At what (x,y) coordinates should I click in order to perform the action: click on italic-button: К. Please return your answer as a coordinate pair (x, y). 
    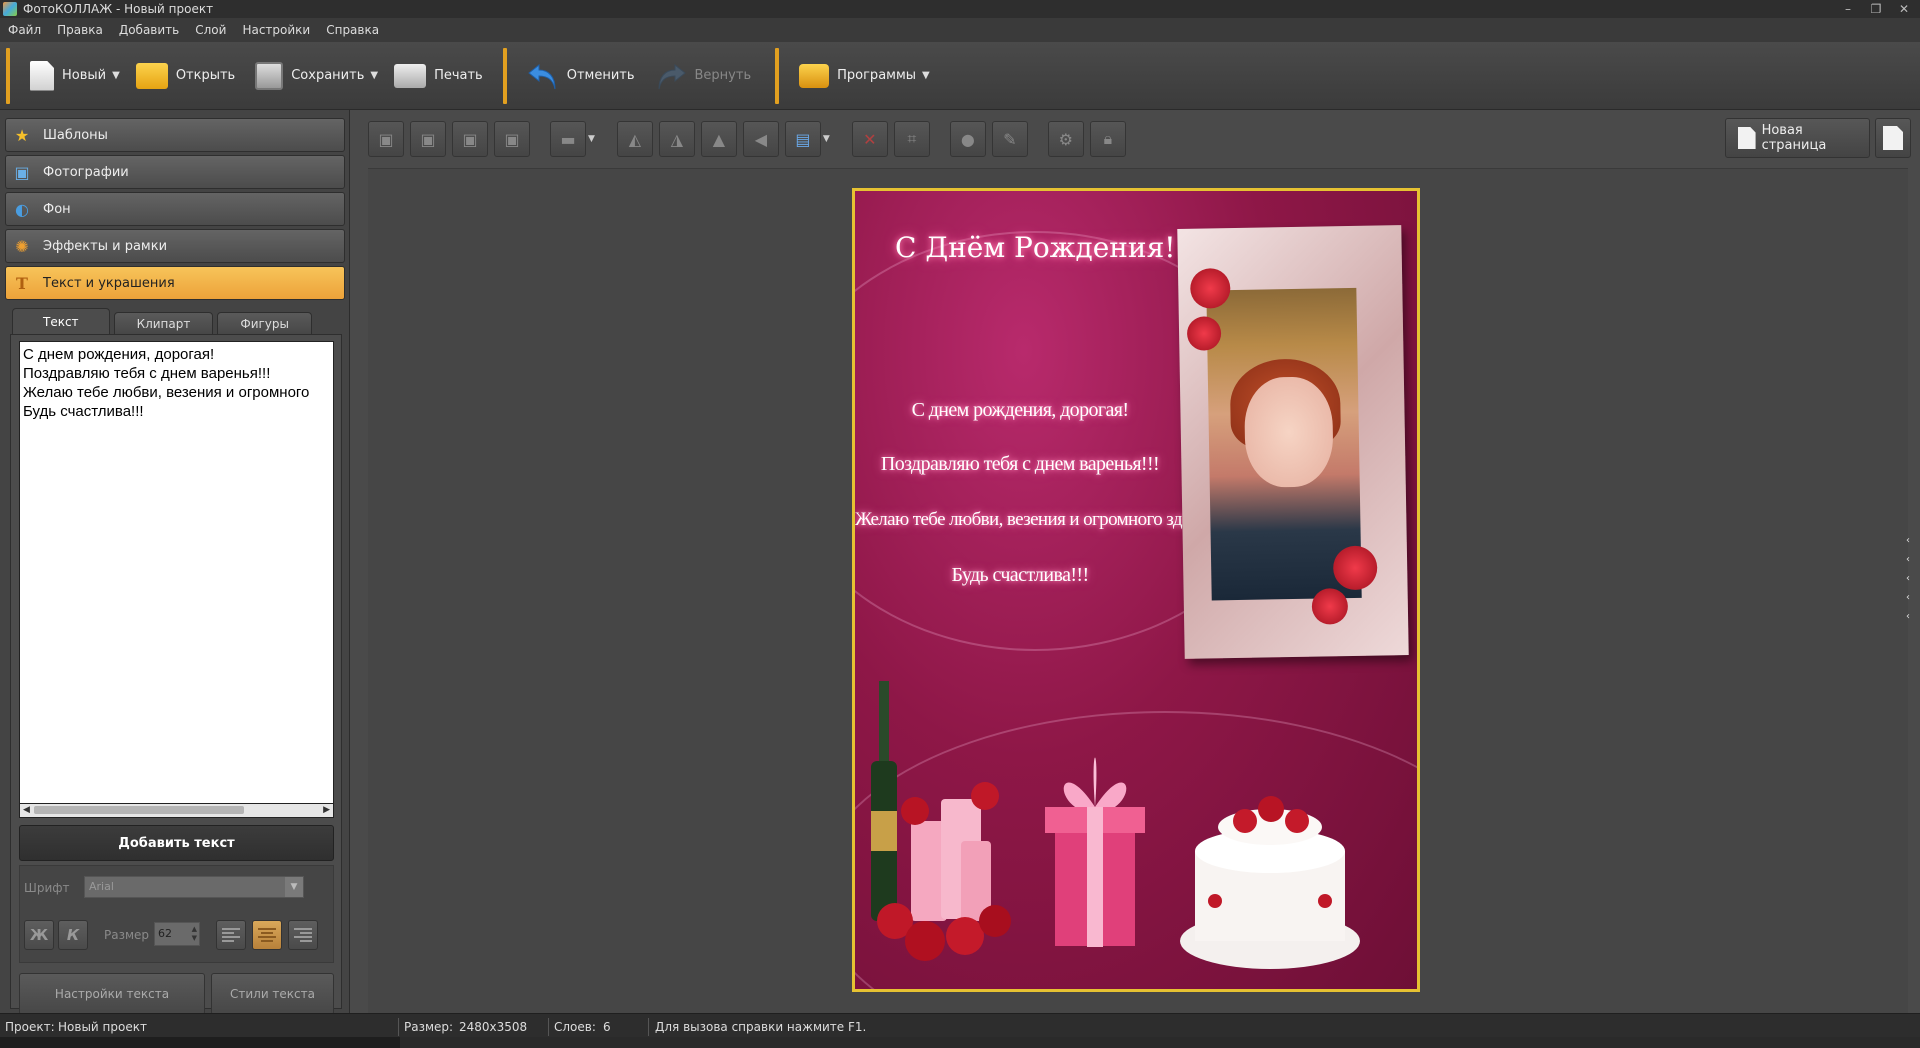
    Looking at the image, I should click on (73, 935).